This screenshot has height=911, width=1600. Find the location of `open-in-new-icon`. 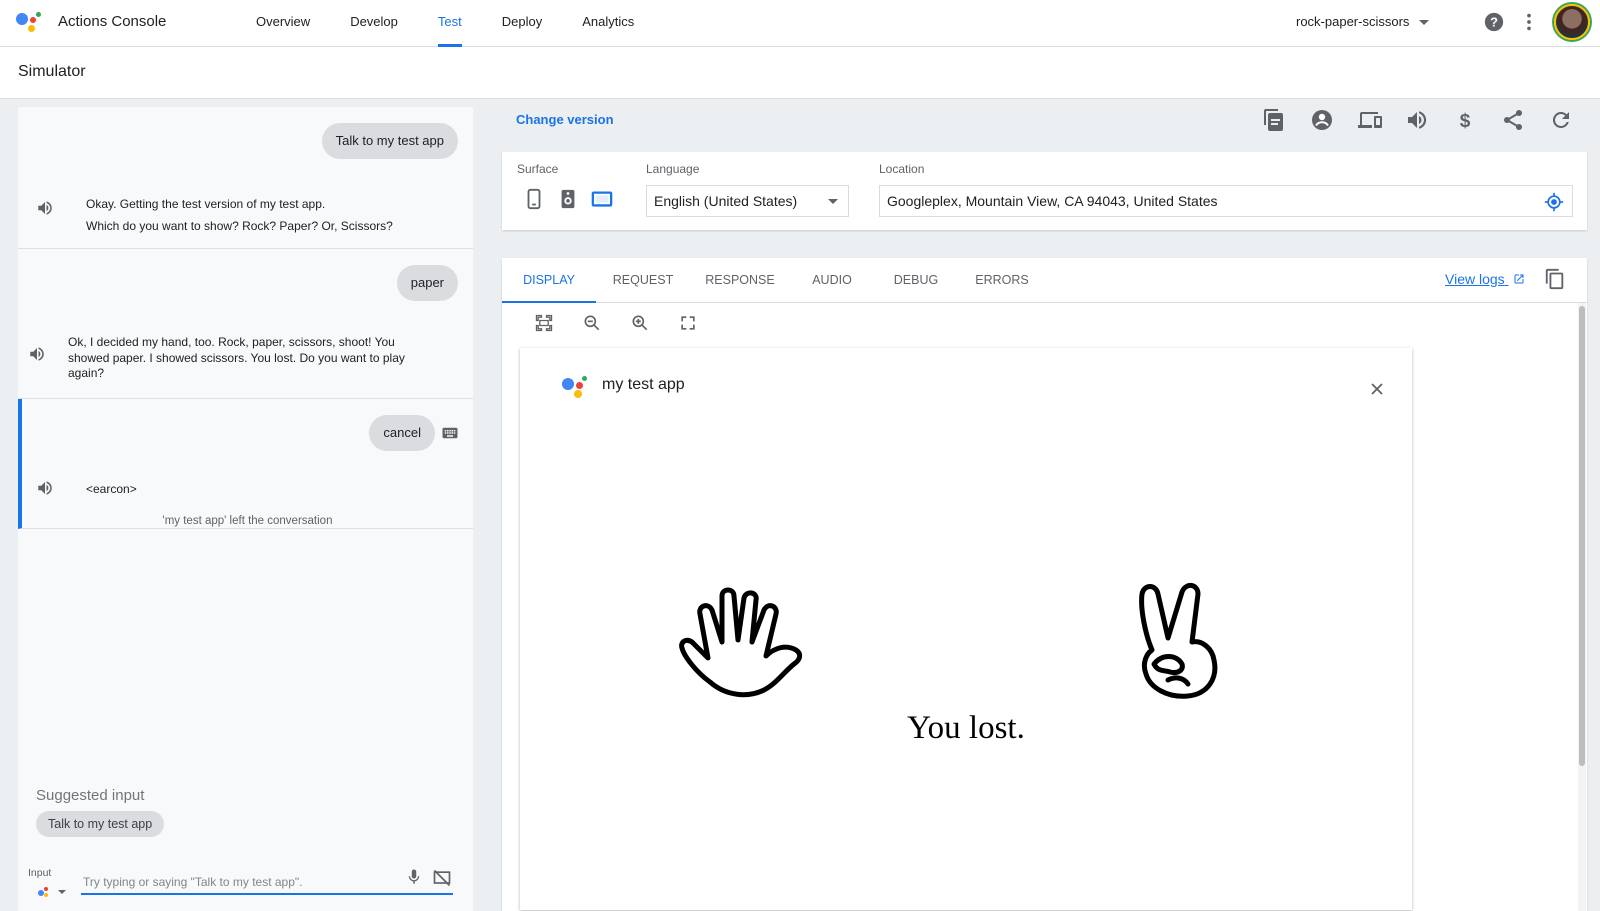

open-in-new-icon is located at coordinates (1519, 279).